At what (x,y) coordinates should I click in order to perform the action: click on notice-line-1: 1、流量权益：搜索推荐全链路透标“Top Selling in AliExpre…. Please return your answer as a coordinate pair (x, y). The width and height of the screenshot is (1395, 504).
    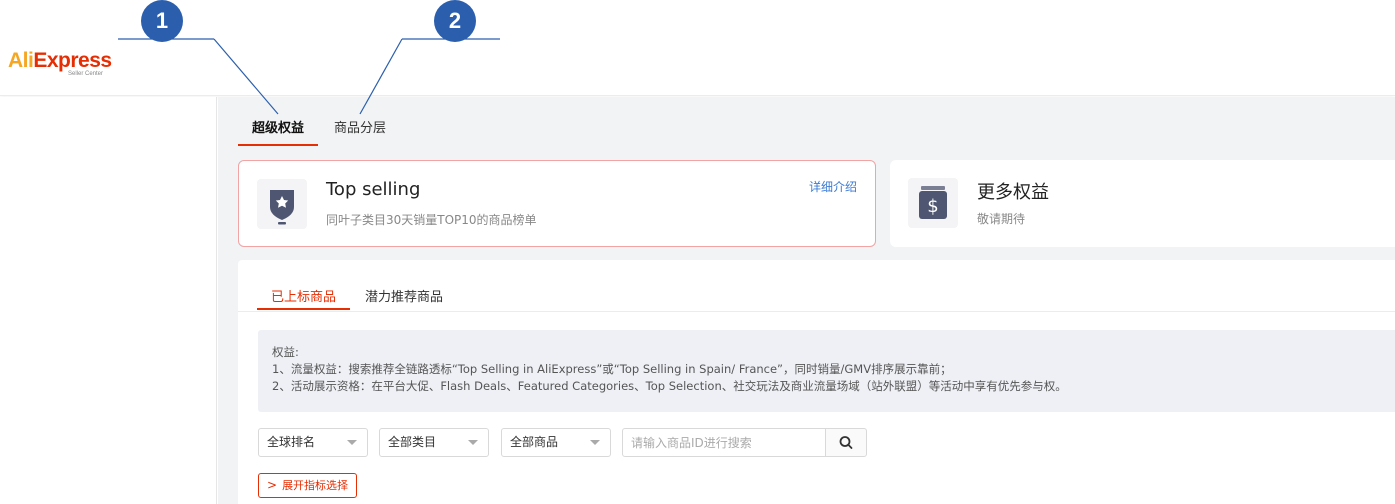
    Looking at the image, I should click on (612, 369).